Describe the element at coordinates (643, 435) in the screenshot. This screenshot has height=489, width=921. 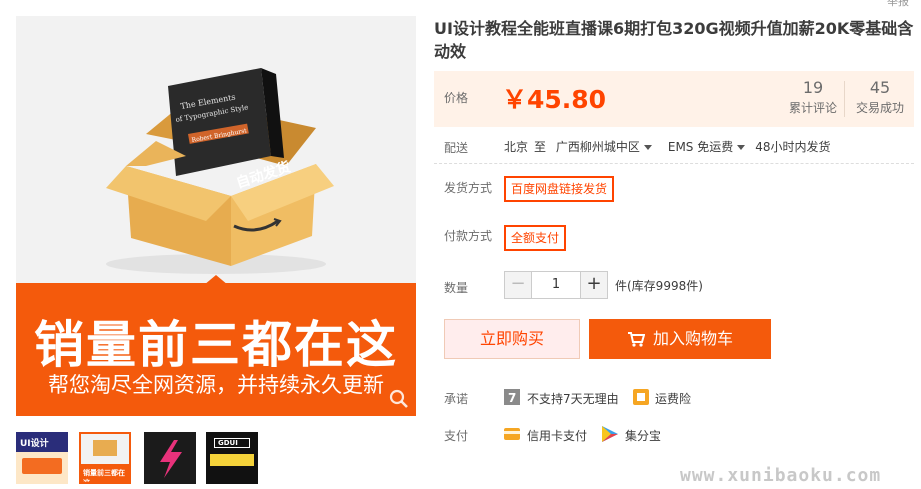
I see `pay-jifenbao: 集分宝` at that location.